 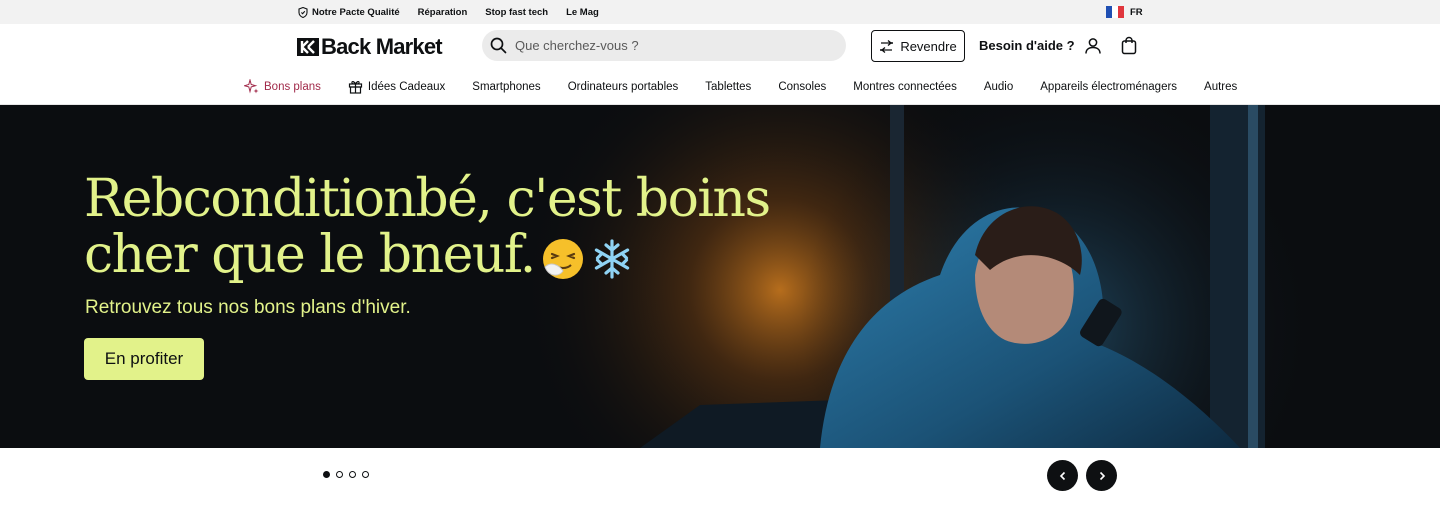 What do you see at coordinates (346, 474) in the screenshot?
I see `carousel-dots` at bounding box center [346, 474].